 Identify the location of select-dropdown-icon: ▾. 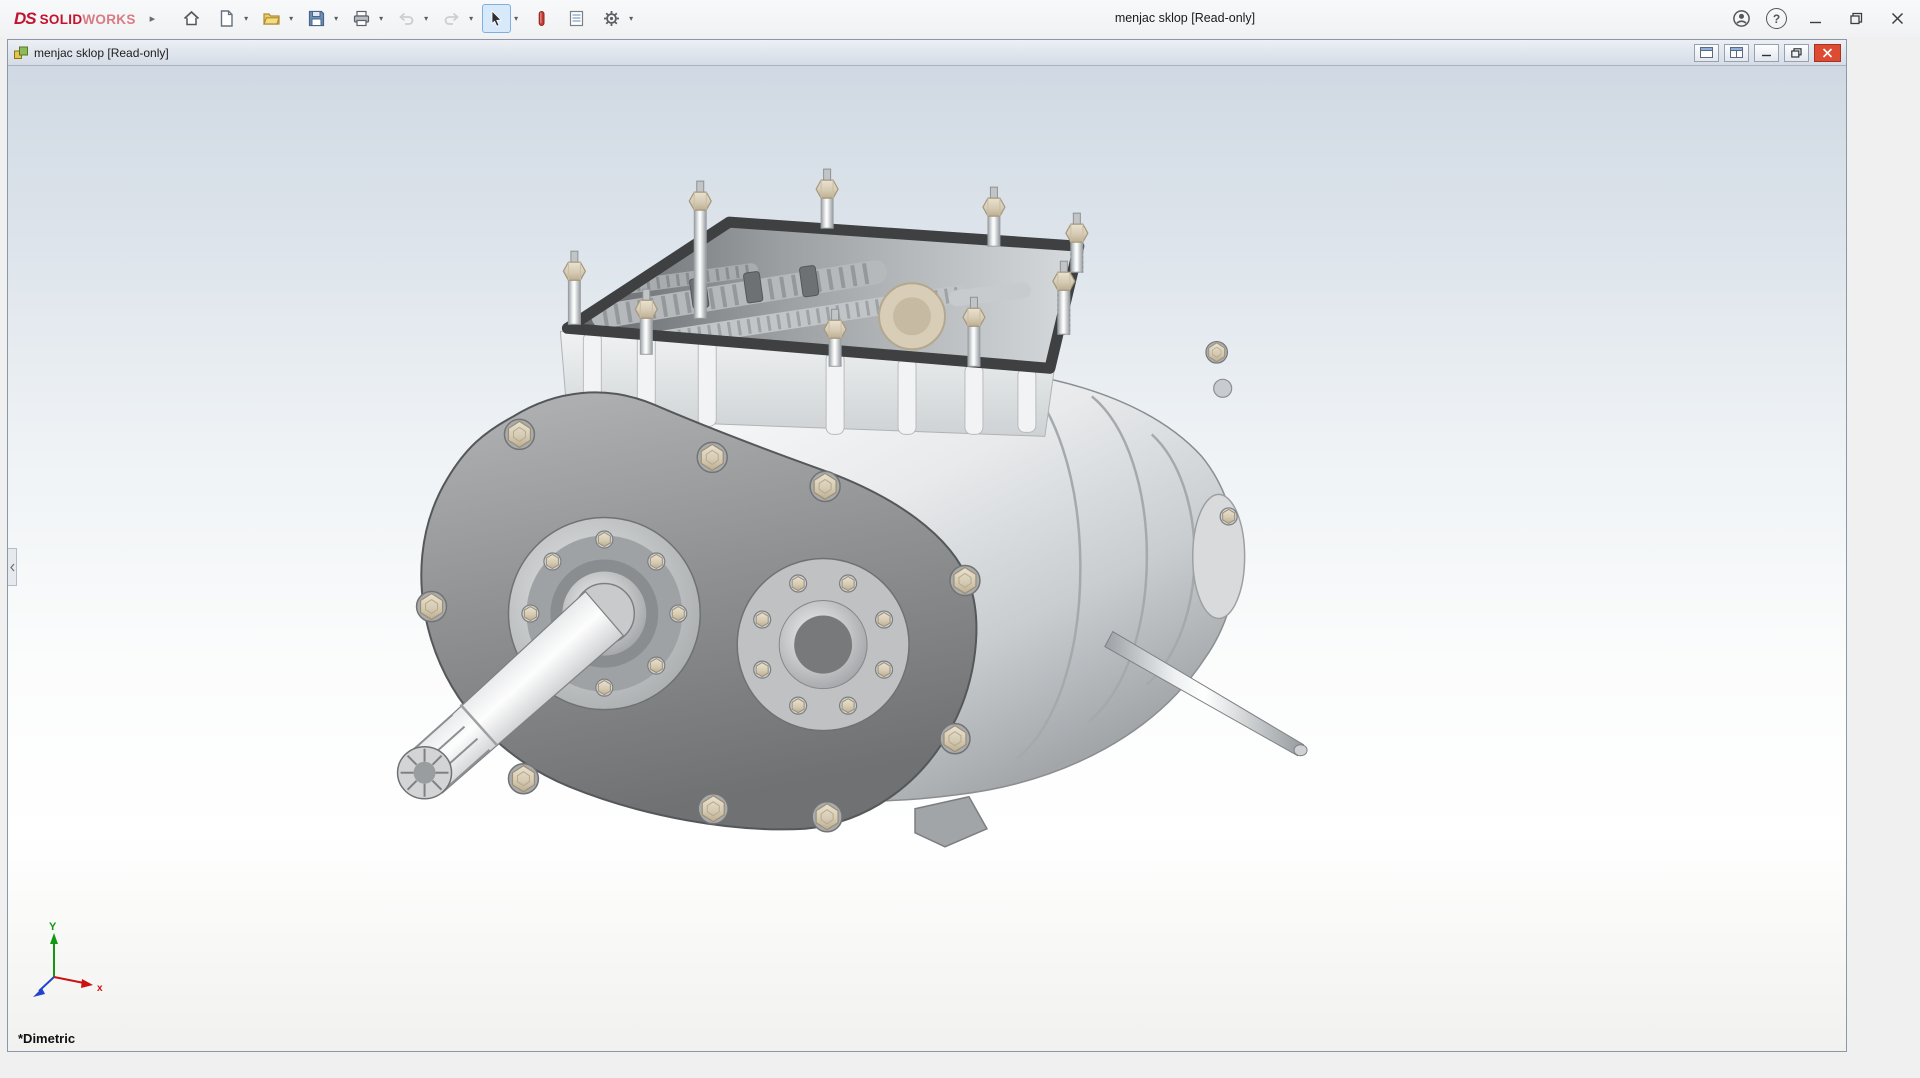
(516, 18).